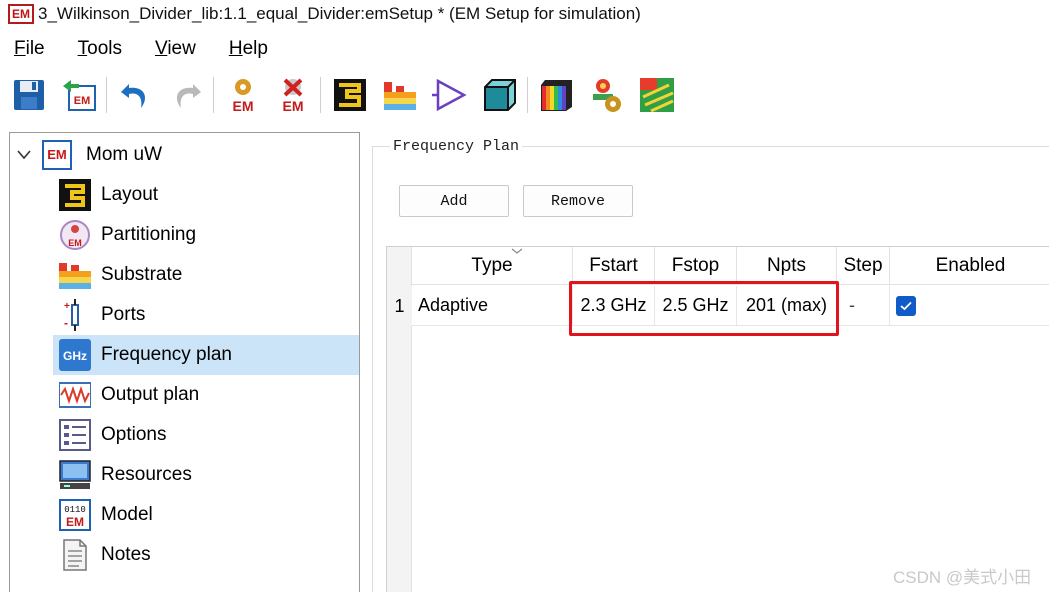  I want to click on output-plan-icon, so click(75, 395).